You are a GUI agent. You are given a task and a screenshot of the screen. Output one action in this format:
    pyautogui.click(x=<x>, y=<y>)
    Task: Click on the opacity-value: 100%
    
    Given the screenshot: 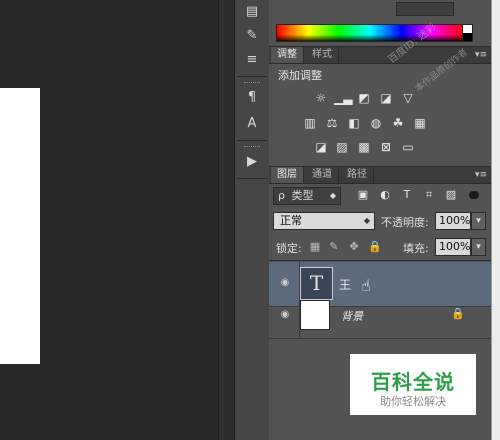 What is the action you would take?
    pyautogui.click(x=455, y=220)
    